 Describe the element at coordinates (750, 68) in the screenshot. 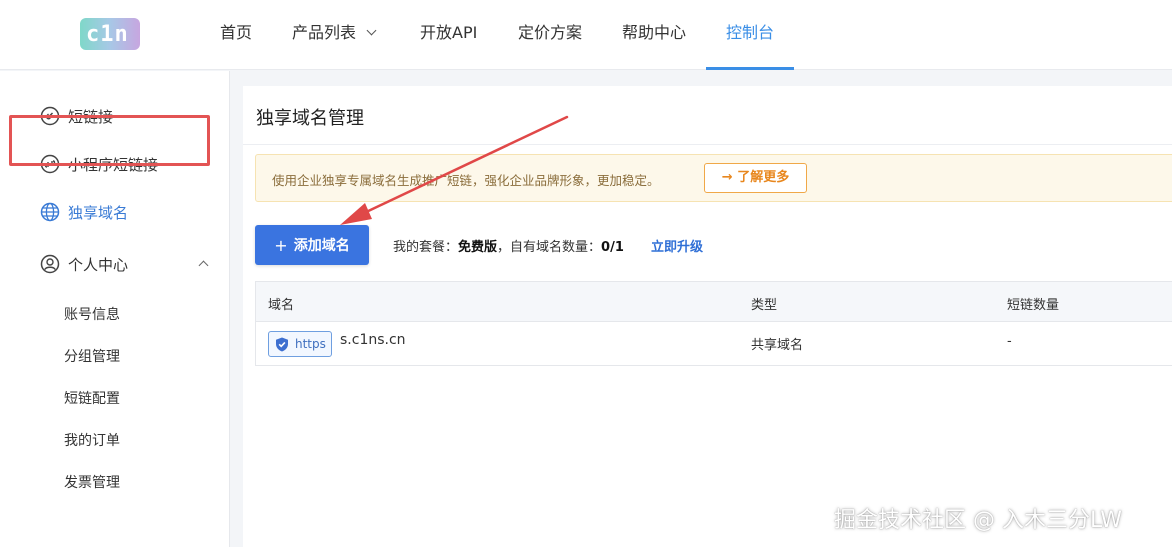

I see `nav-active-indicator` at that location.